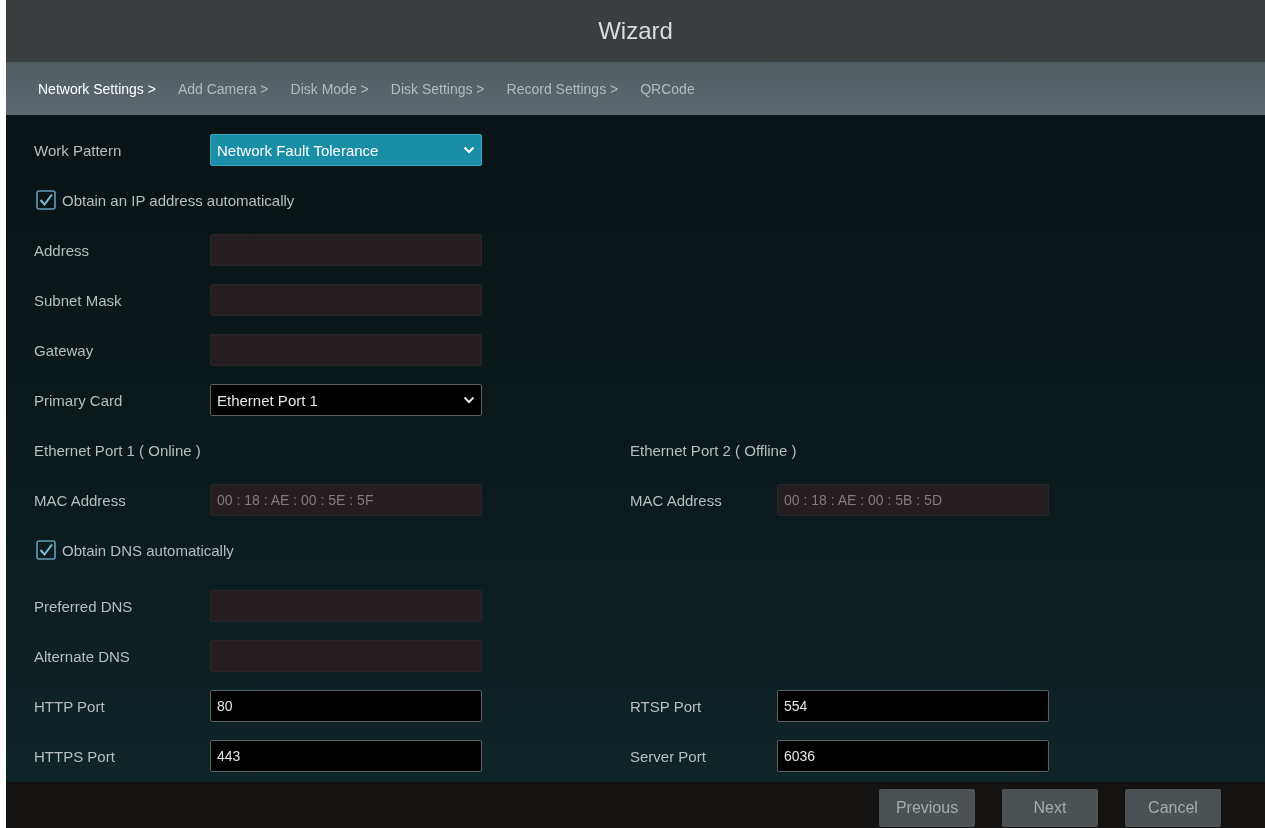 The height and width of the screenshot is (828, 1265). What do you see at coordinates (223, 88) in the screenshot?
I see `wizard-step: Add Camera >` at bounding box center [223, 88].